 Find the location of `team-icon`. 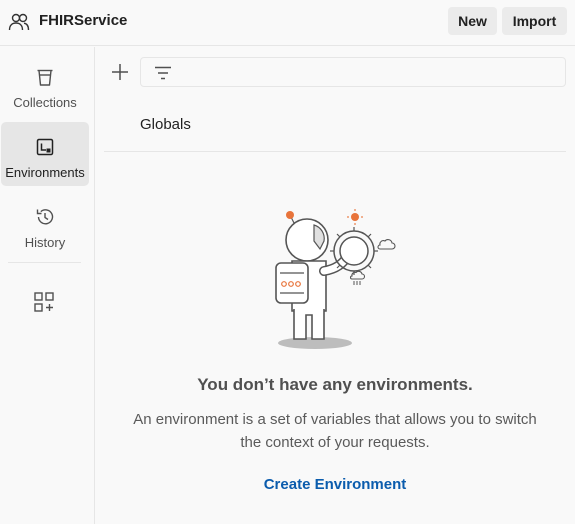

team-icon is located at coordinates (19, 22).